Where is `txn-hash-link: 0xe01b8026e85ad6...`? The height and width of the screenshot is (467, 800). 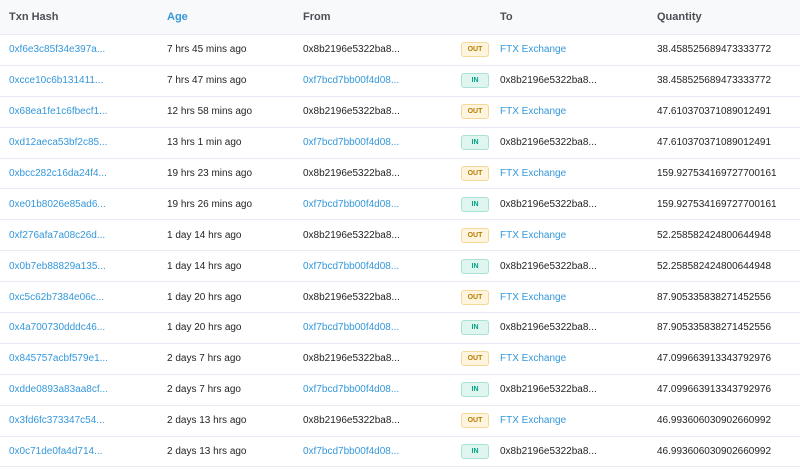 txn-hash-link: 0xe01b8026e85ad6... is located at coordinates (84, 204).